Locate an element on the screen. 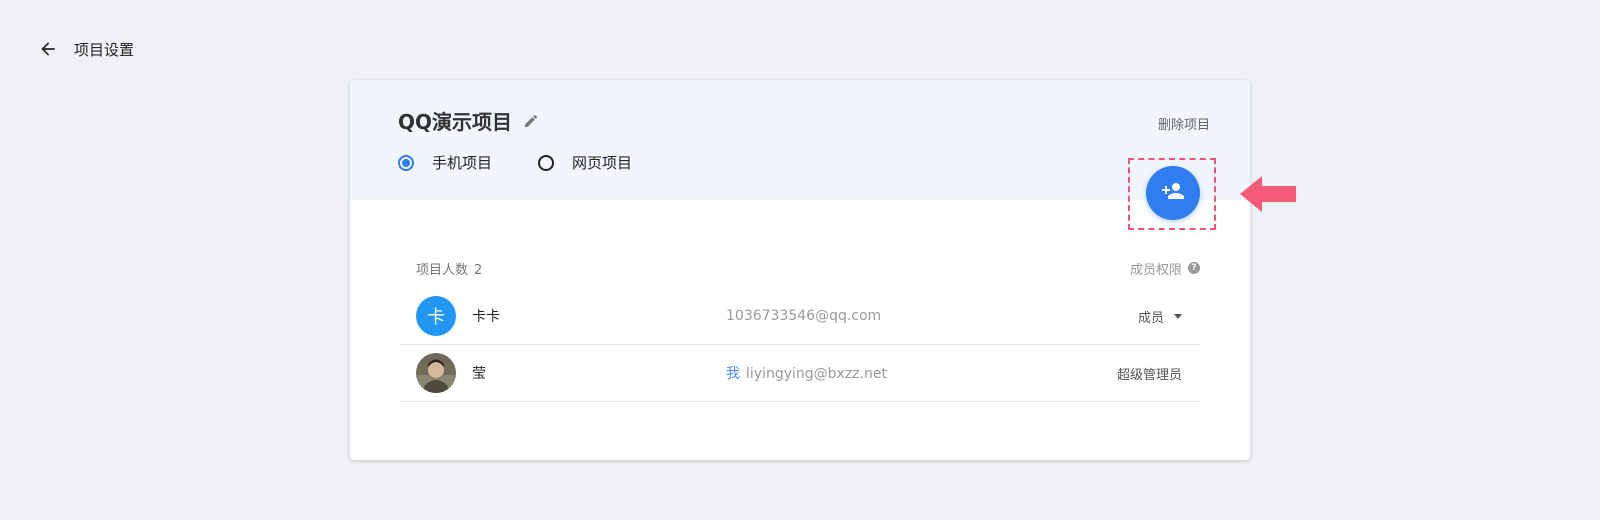 The image size is (1600, 520). arrow-left-icon is located at coordinates (48, 49).